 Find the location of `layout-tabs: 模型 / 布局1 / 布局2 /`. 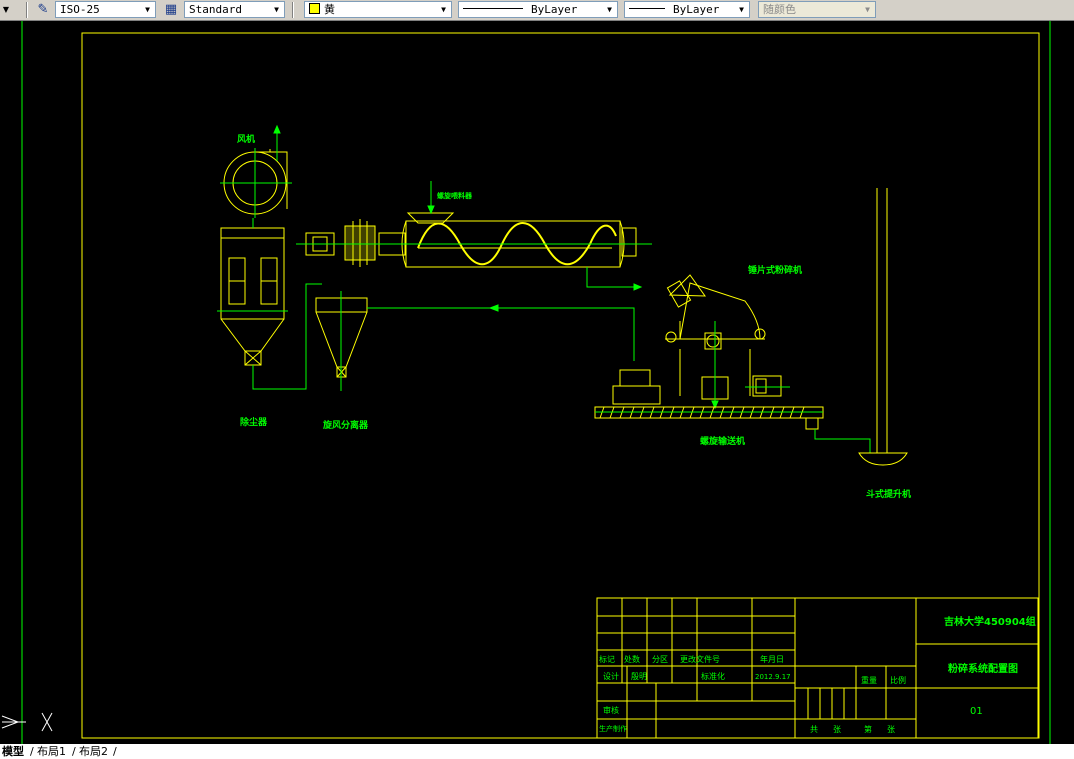

layout-tabs: 模型 / 布局1 / 布局2 / is located at coordinates (537, 751).